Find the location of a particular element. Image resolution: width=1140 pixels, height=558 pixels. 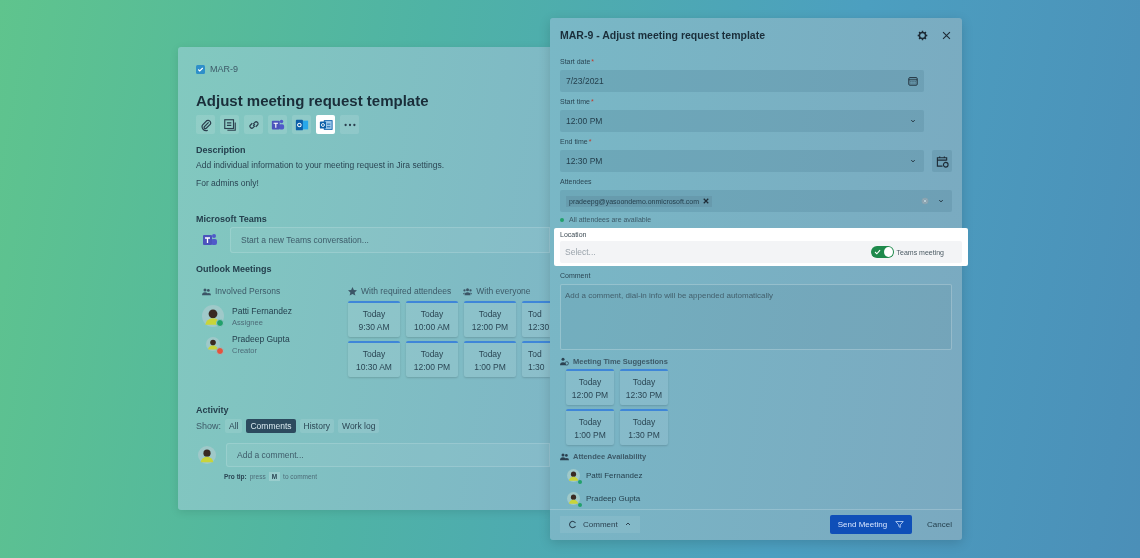

time-slot-button: Tod 12:30 is located at coordinates (536, 319).